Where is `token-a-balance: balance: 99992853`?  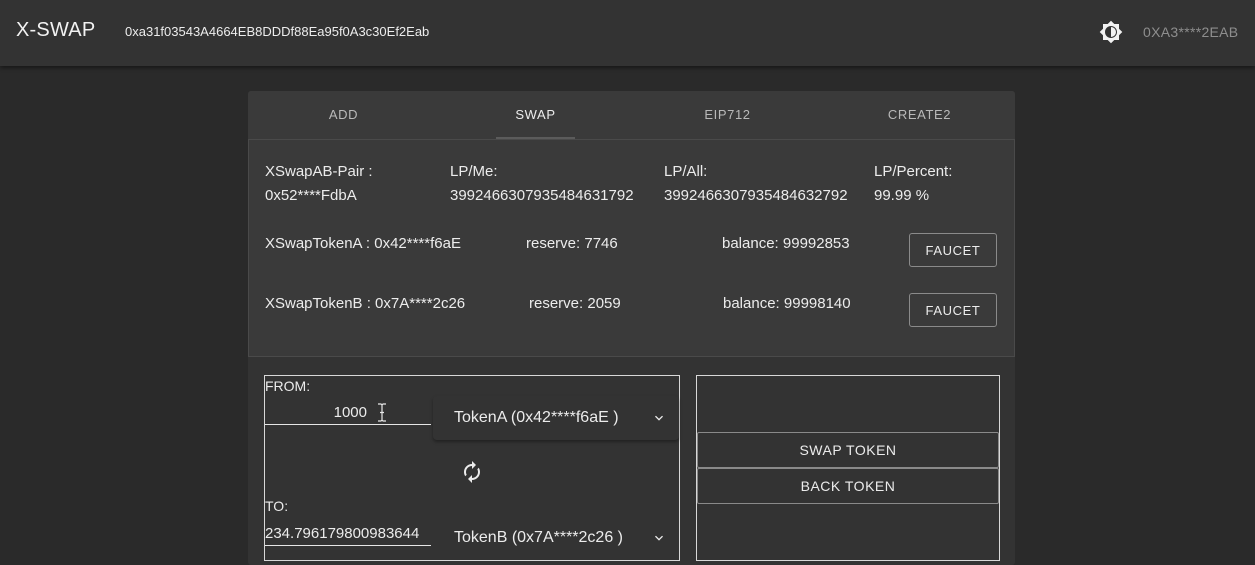
token-a-balance: balance: 99992853 is located at coordinates (786, 243).